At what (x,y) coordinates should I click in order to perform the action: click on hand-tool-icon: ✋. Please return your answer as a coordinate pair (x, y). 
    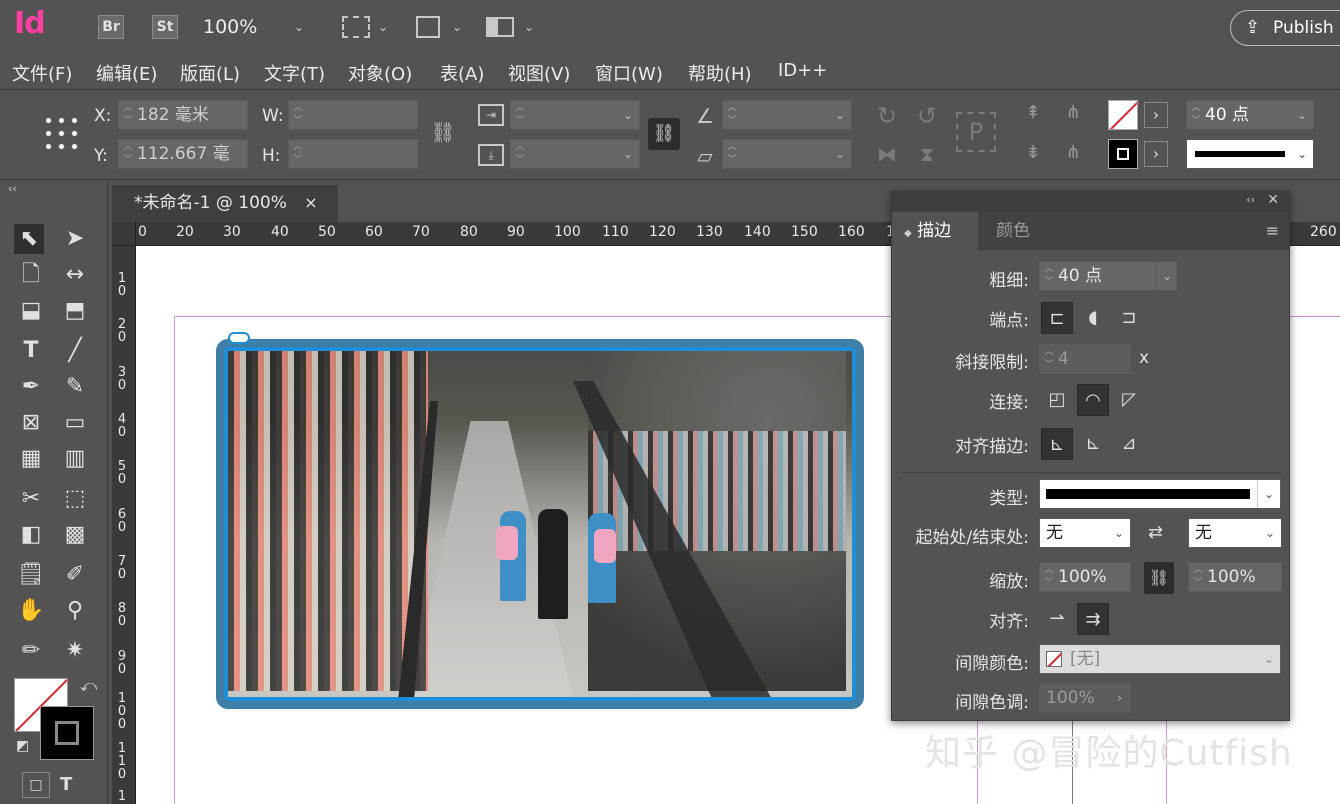
    Looking at the image, I should click on (31, 611).